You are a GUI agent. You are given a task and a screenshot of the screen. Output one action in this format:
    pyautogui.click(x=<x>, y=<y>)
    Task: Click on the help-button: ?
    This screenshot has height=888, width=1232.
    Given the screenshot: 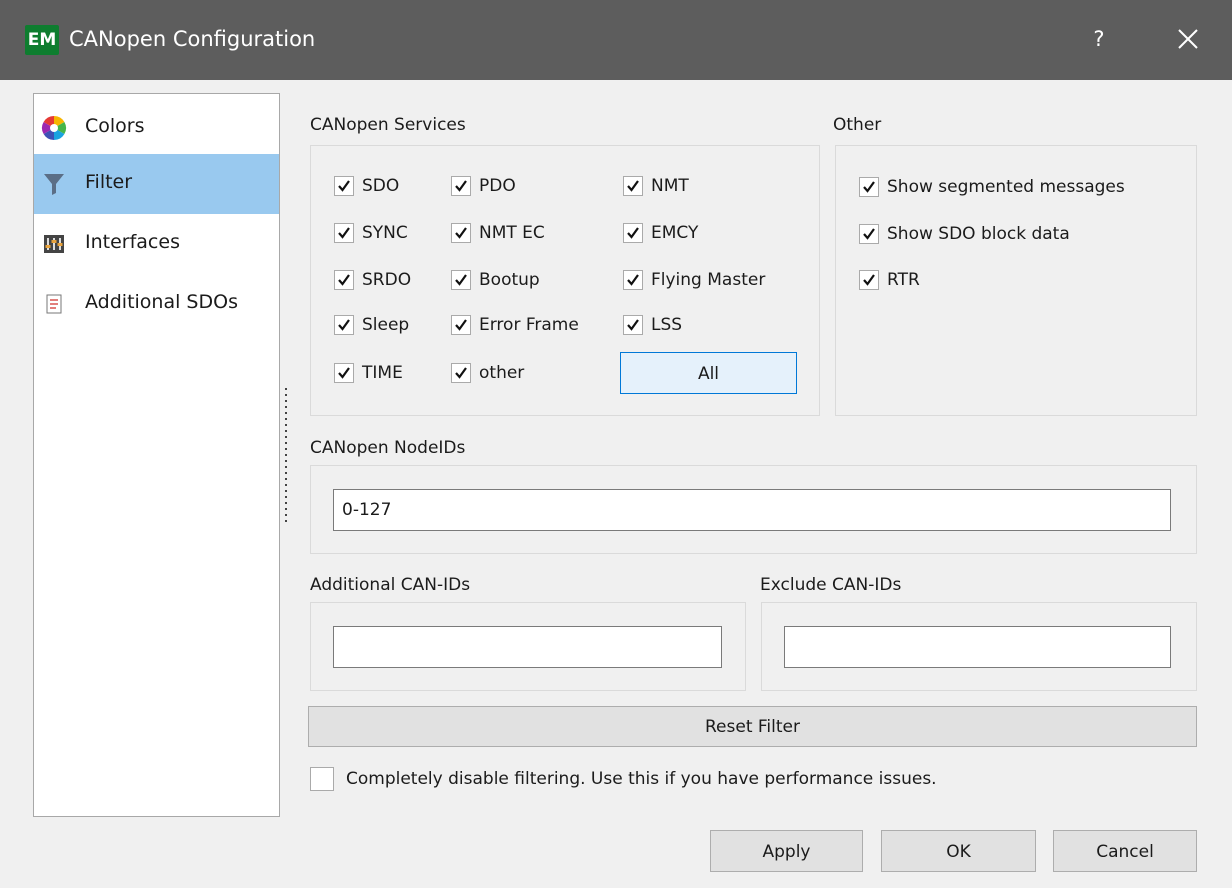 What is the action you would take?
    pyautogui.click(x=1099, y=39)
    